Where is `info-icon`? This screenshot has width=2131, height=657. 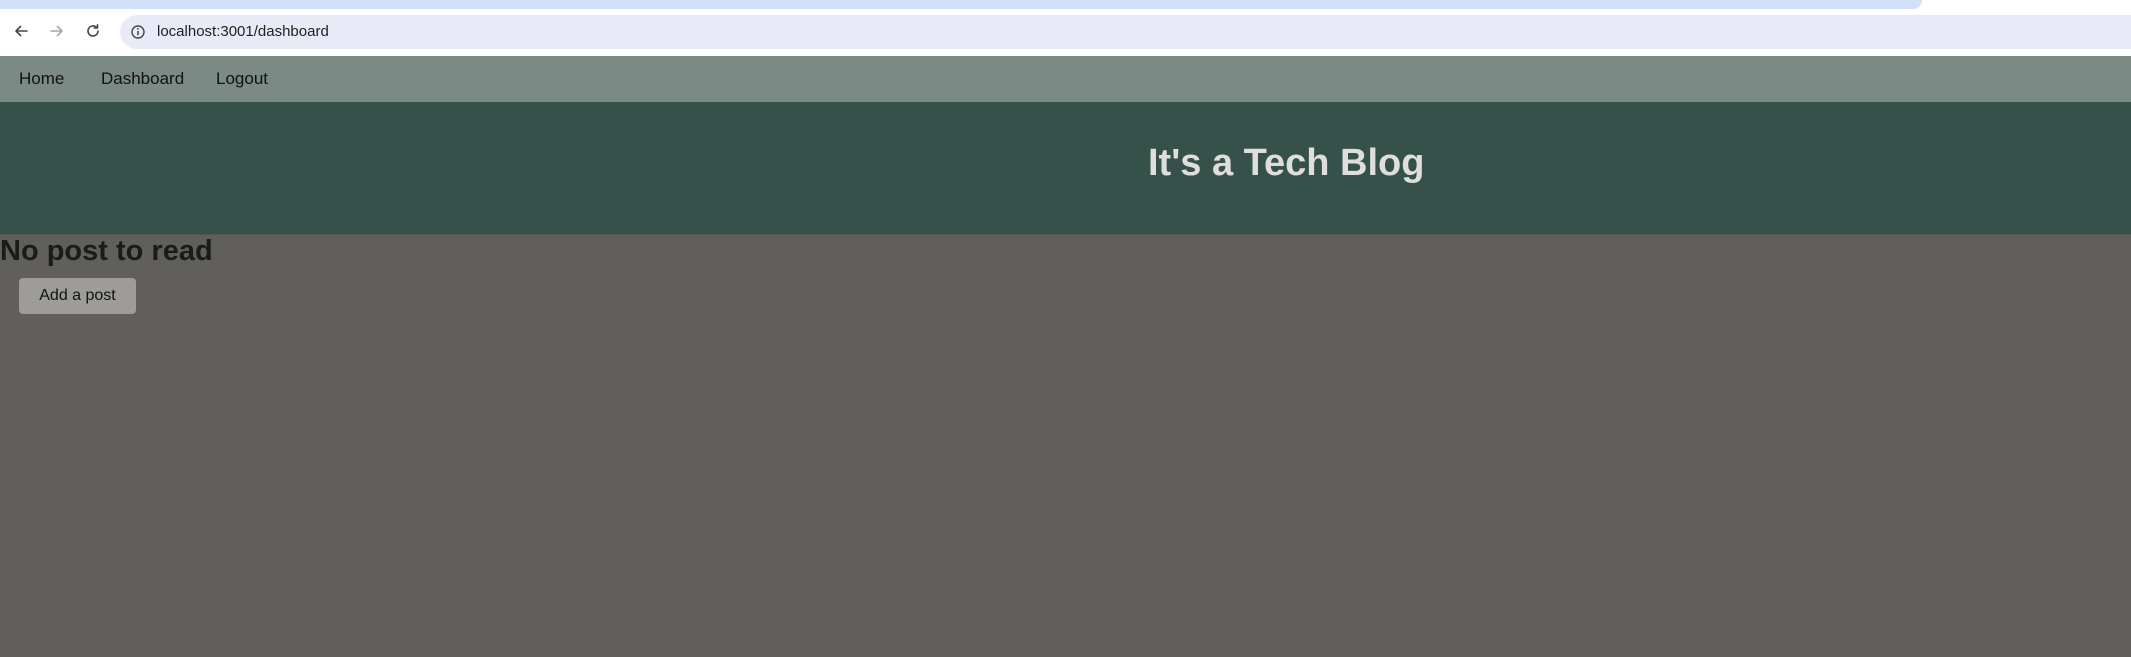
info-icon is located at coordinates (138, 32).